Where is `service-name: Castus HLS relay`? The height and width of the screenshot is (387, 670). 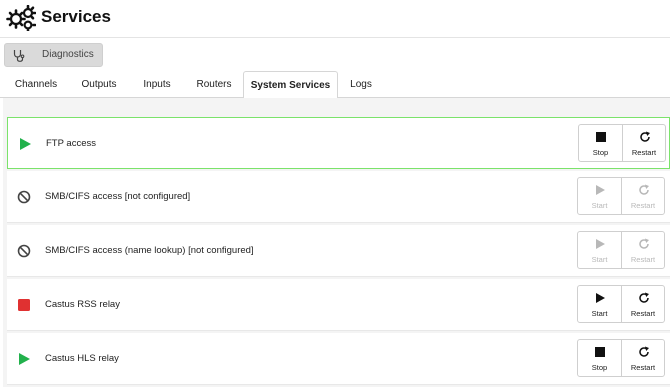
service-name: Castus HLS relay is located at coordinates (82, 358).